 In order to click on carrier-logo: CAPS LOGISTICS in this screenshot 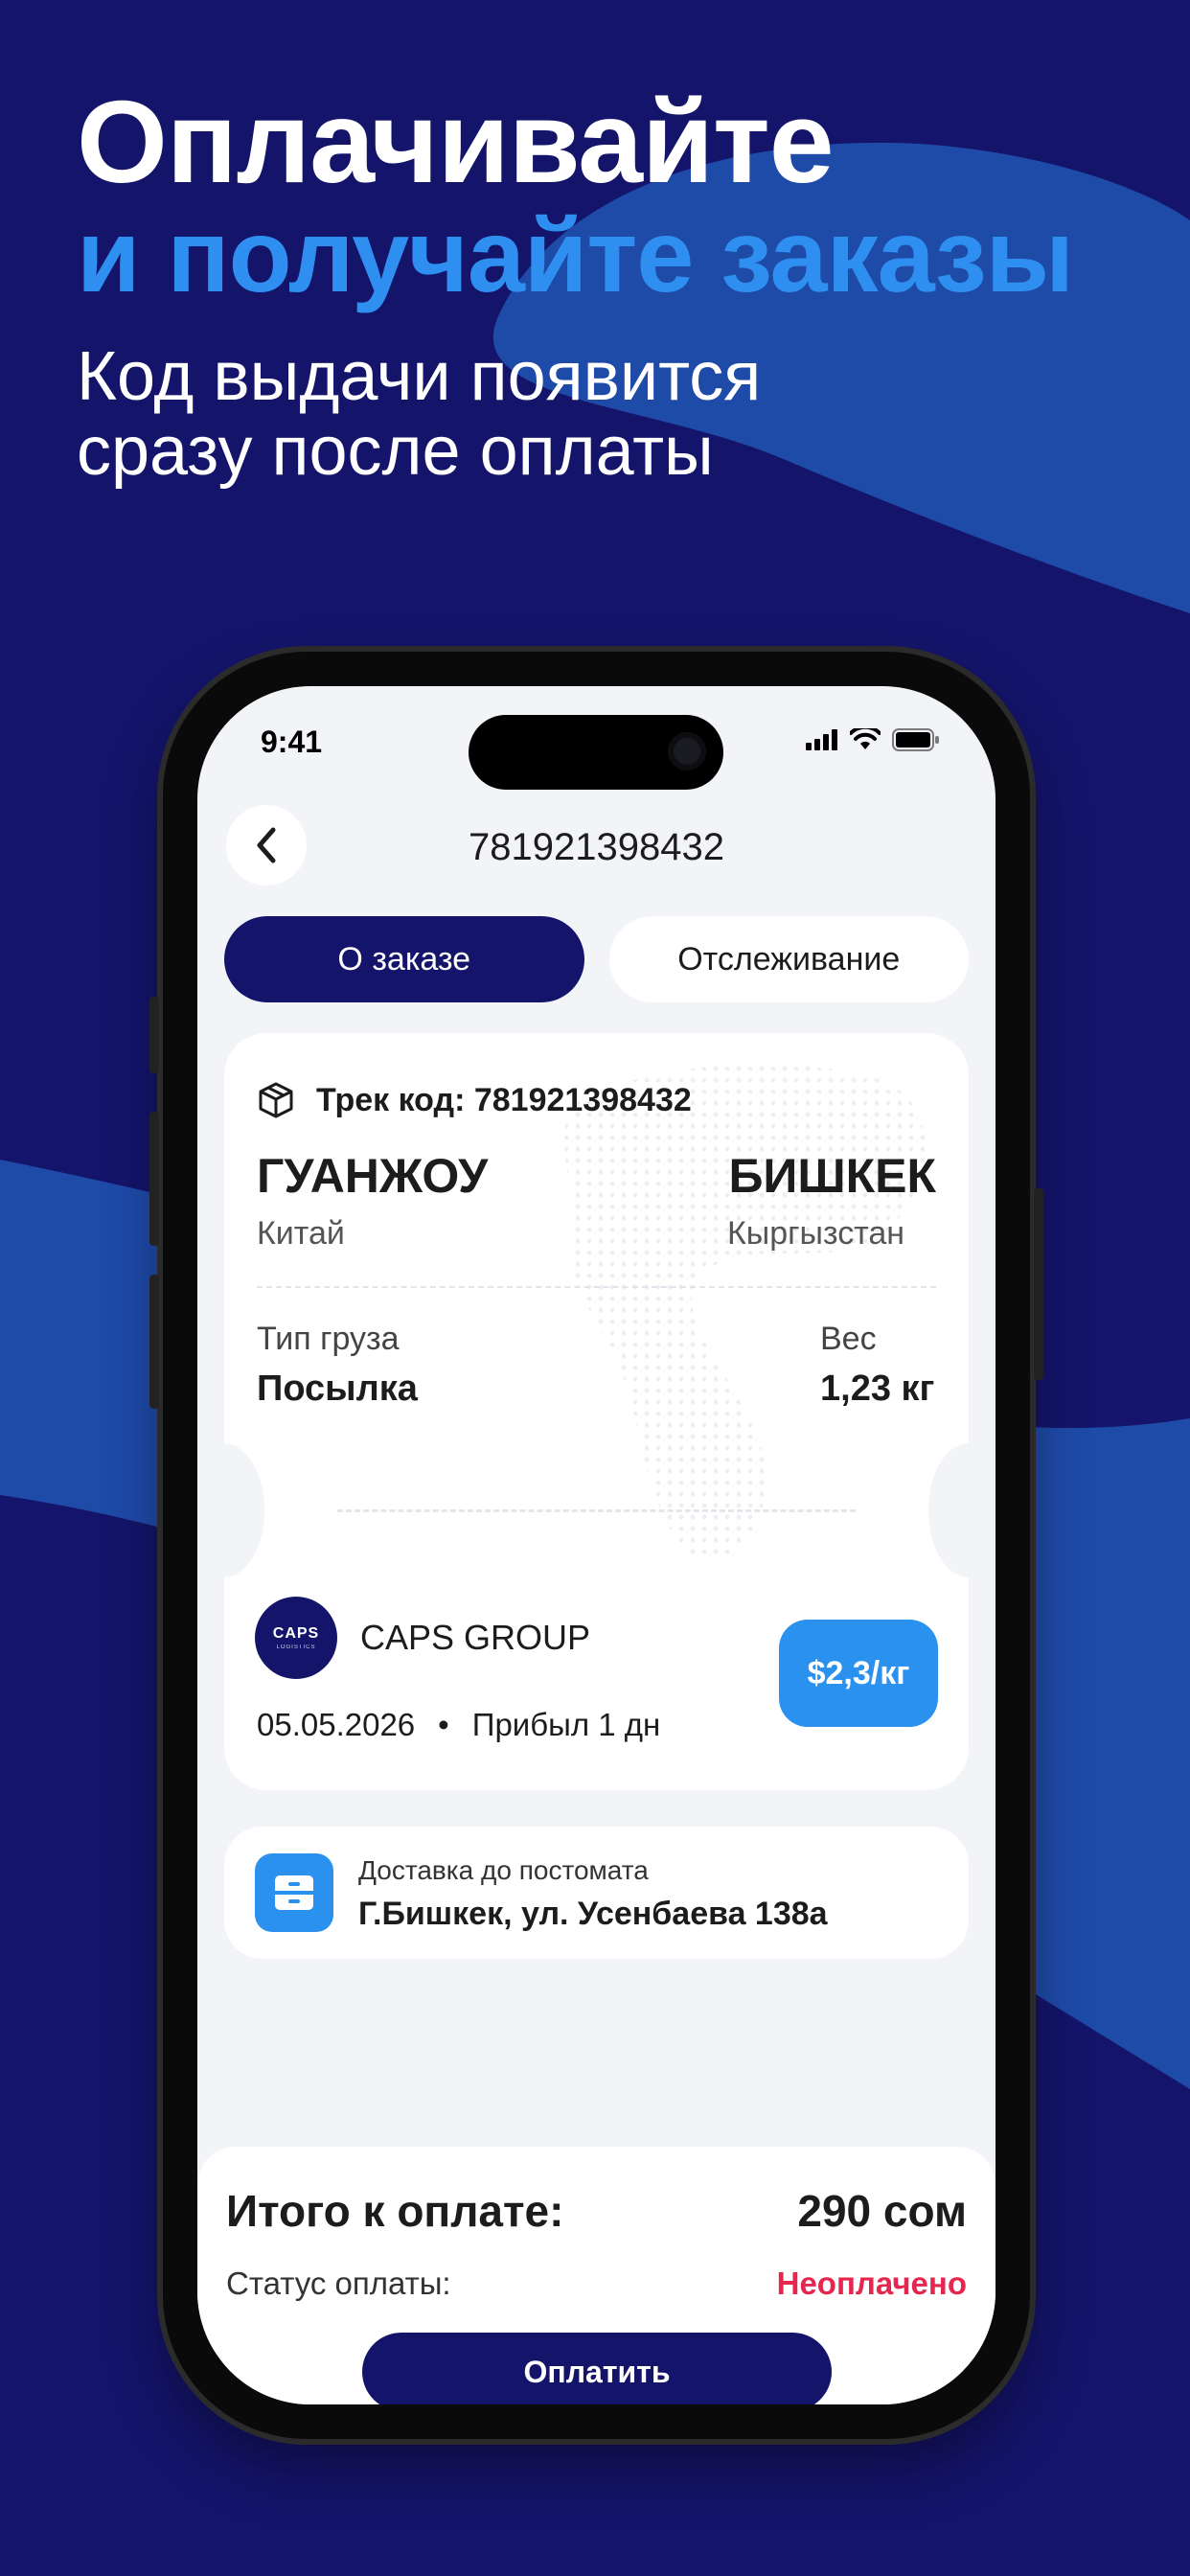, I will do `click(296, 1638)`.